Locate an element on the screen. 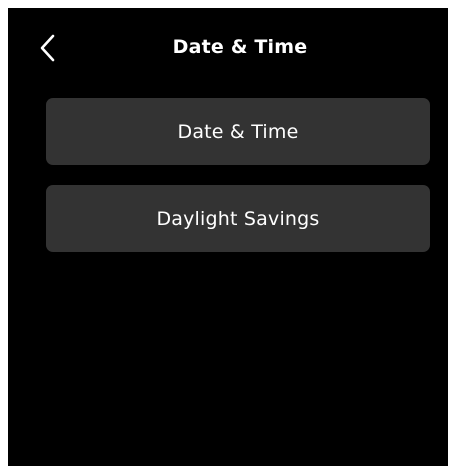  daylight-savings-button-label: Daylight Savings is located at coordinates (238, 218).